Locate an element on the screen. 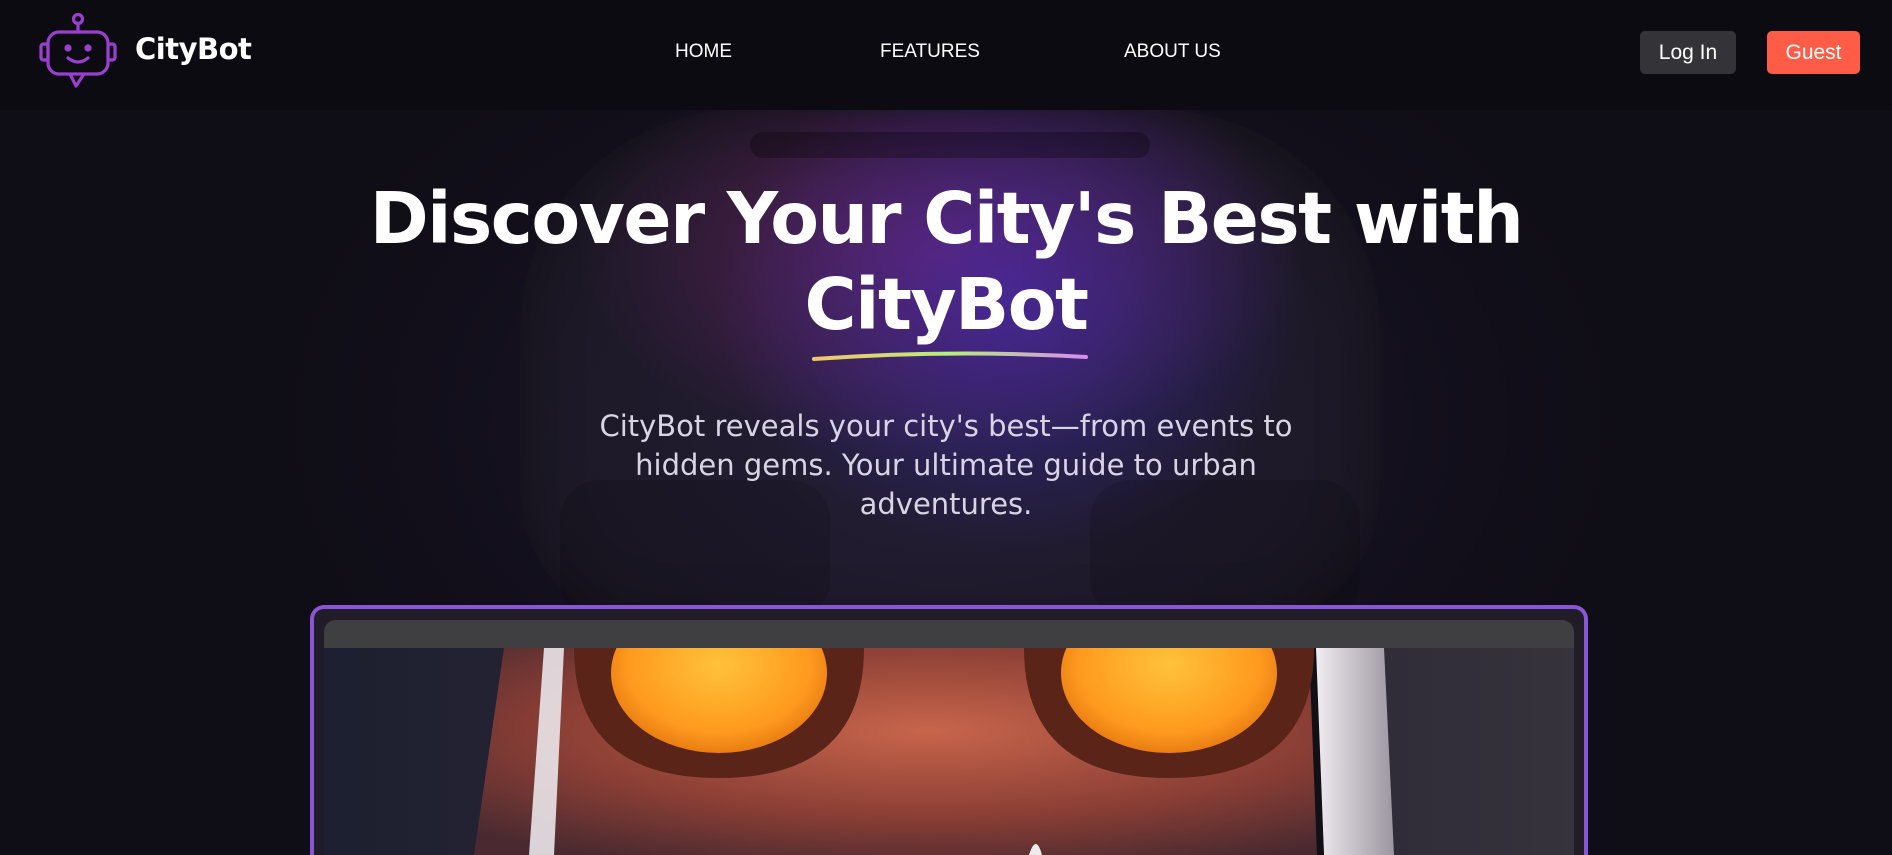  hero-title-line-1: Discover Your City's Best with is located at coordinates (946, 218).